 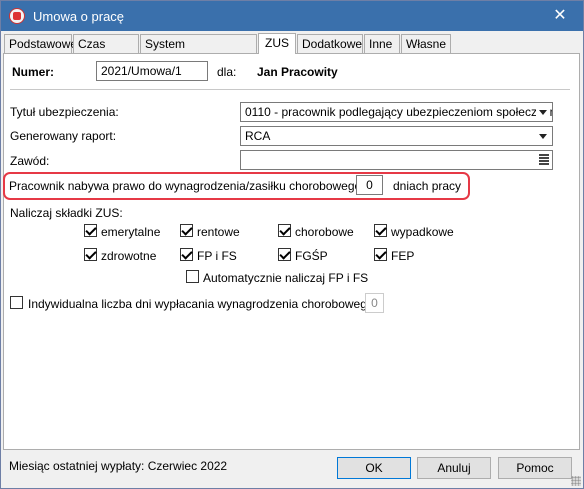 What do you see at coordinates (258, 136) in the screenshot?
I see `report-value: RCA` at bounding box center [258, 136].